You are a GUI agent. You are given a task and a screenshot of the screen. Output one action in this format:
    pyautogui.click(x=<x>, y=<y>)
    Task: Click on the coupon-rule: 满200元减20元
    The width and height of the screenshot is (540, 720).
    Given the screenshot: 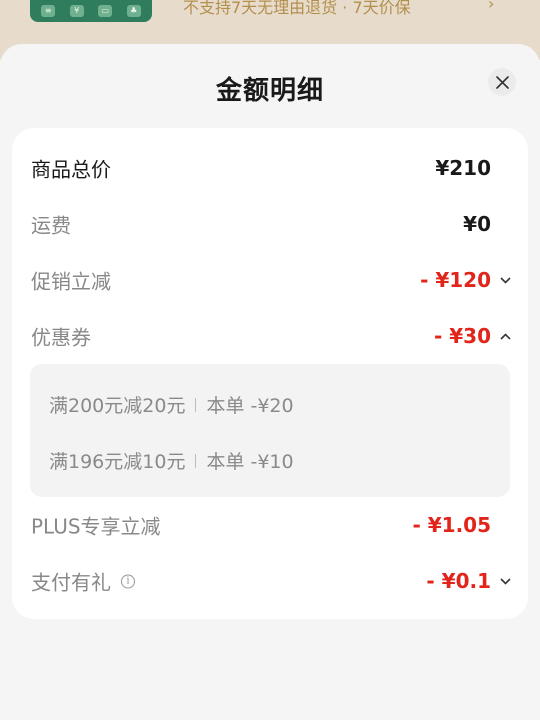 What is the action you would take?
    pyautogui.click(x=117, y=406)
    